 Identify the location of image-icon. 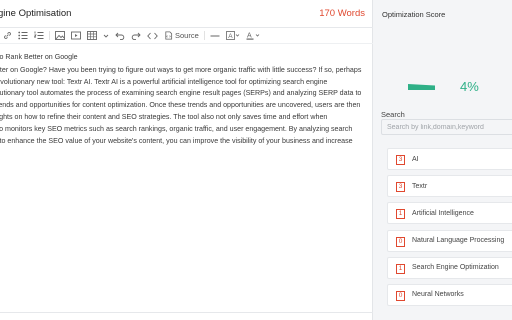
(60, 36).